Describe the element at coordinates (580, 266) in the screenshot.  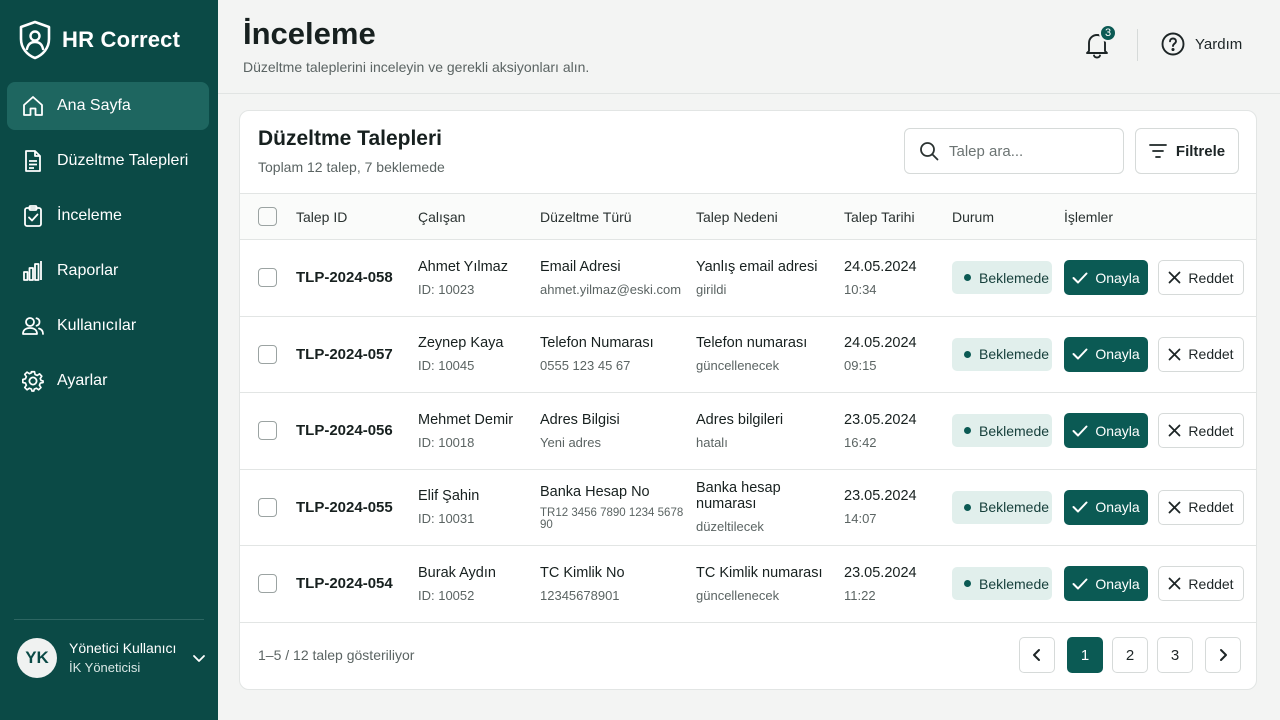
I see `correction-type: Email Adresi` at that location.